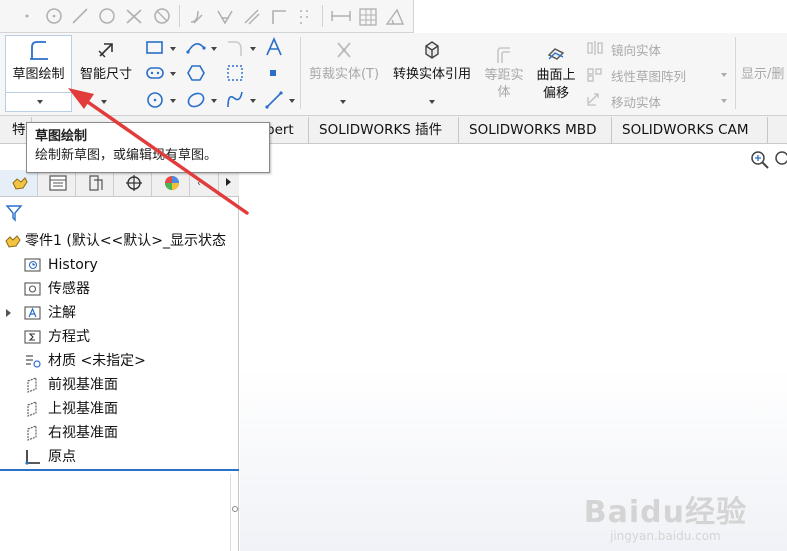  I want to click on fillet-tool-icon, so click(235, 48).